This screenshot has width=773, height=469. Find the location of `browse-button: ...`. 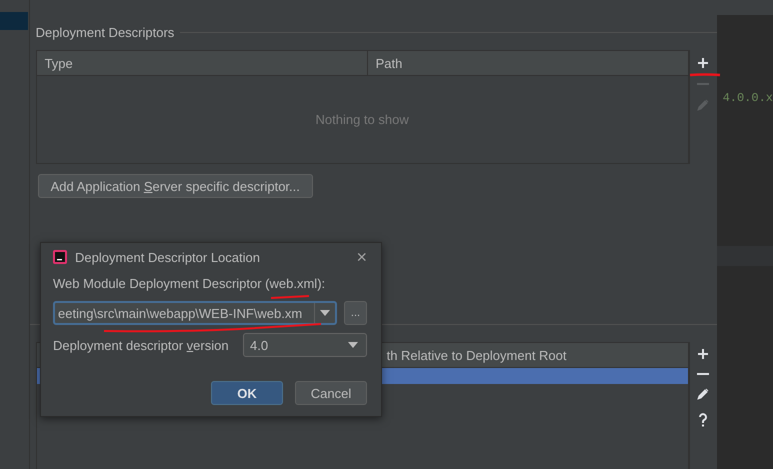

browse-button: ... is located at coordinates (355, 313).